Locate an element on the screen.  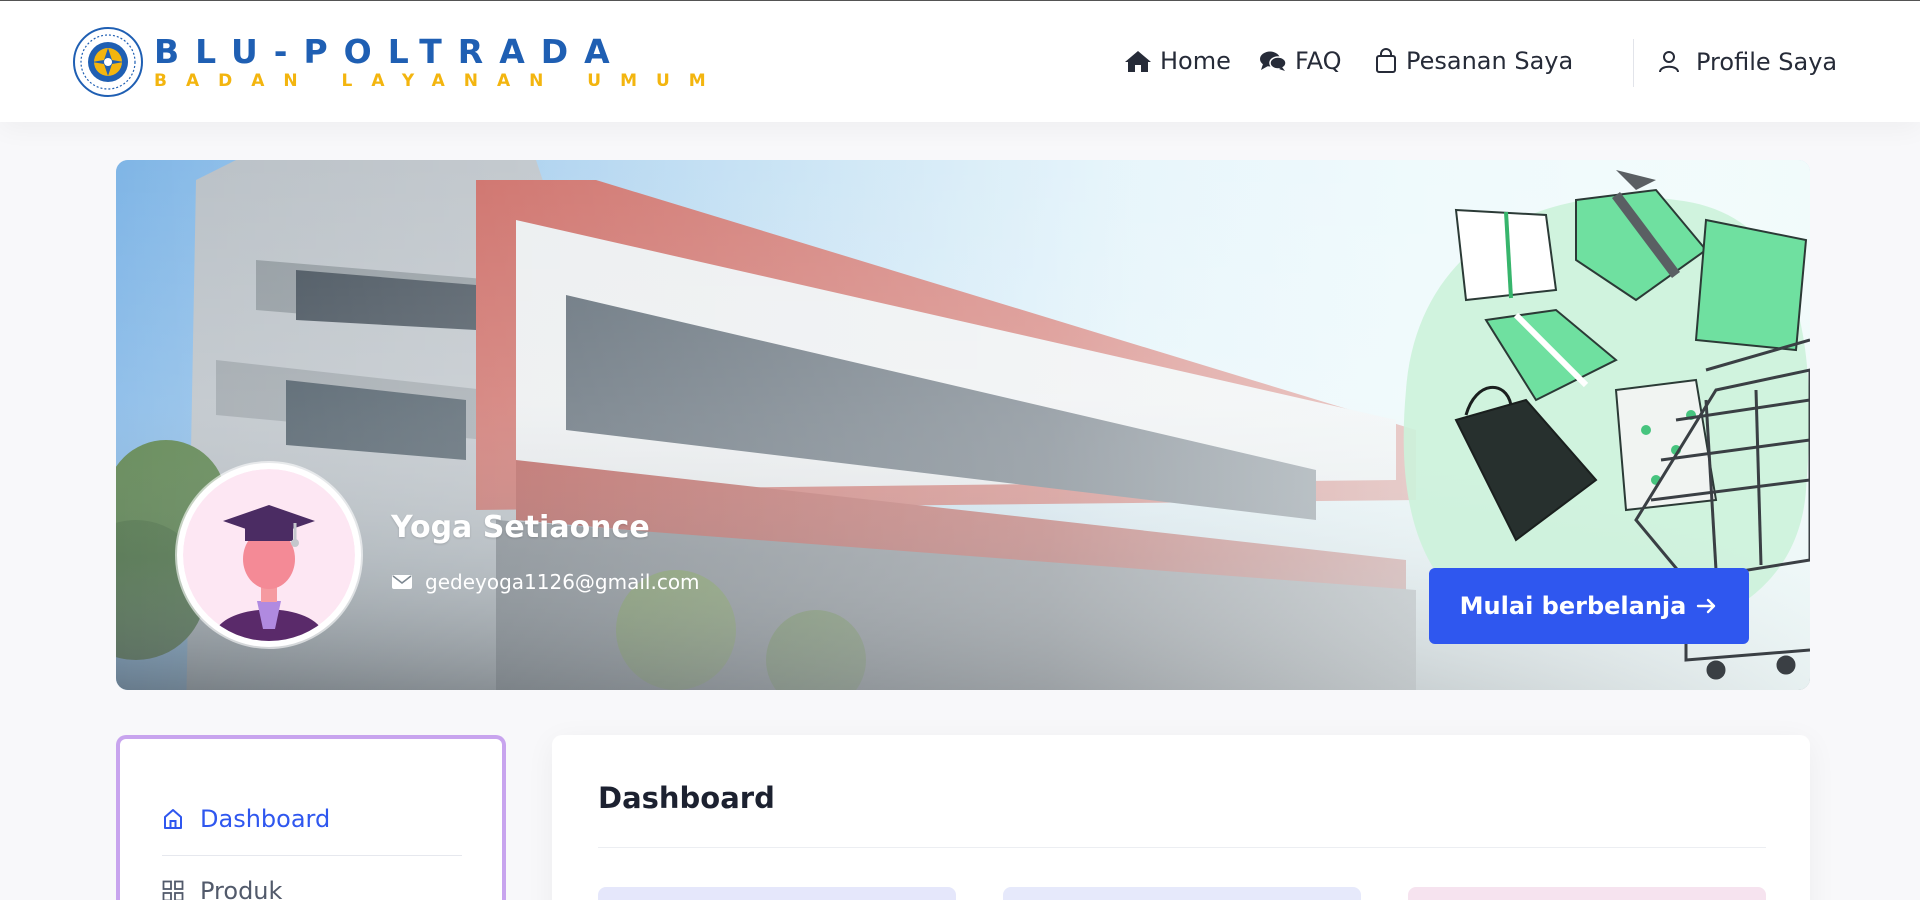
page-title: Dashboard is located at coordinates (686, 798).